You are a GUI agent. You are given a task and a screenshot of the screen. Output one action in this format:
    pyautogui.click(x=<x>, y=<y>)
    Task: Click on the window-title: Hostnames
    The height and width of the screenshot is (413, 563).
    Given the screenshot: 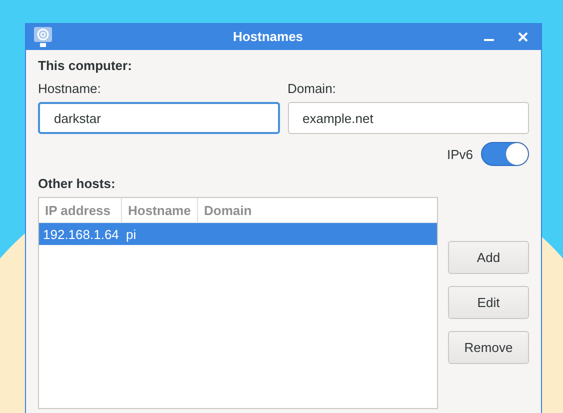 What is the action you would take?
    pyautogui.click(x=268, y=36)
    